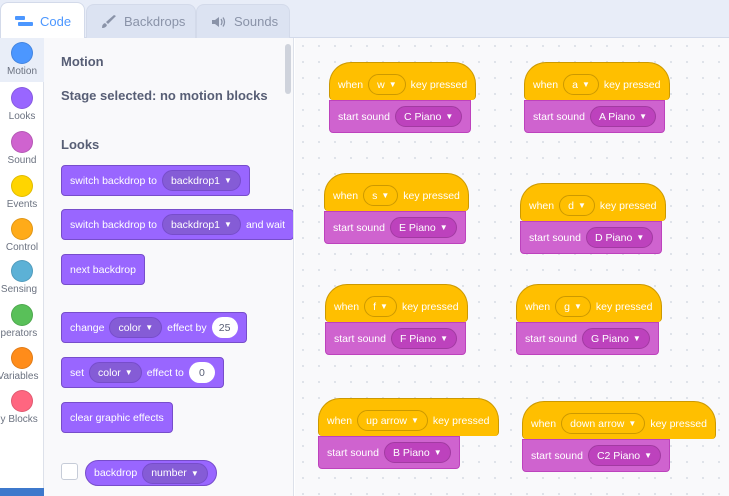 This screenshot has height=496, width=729. Describe the element at coordinates (387, 84) in the screenshot. I see `key-dropdown: w ▼` at that location.